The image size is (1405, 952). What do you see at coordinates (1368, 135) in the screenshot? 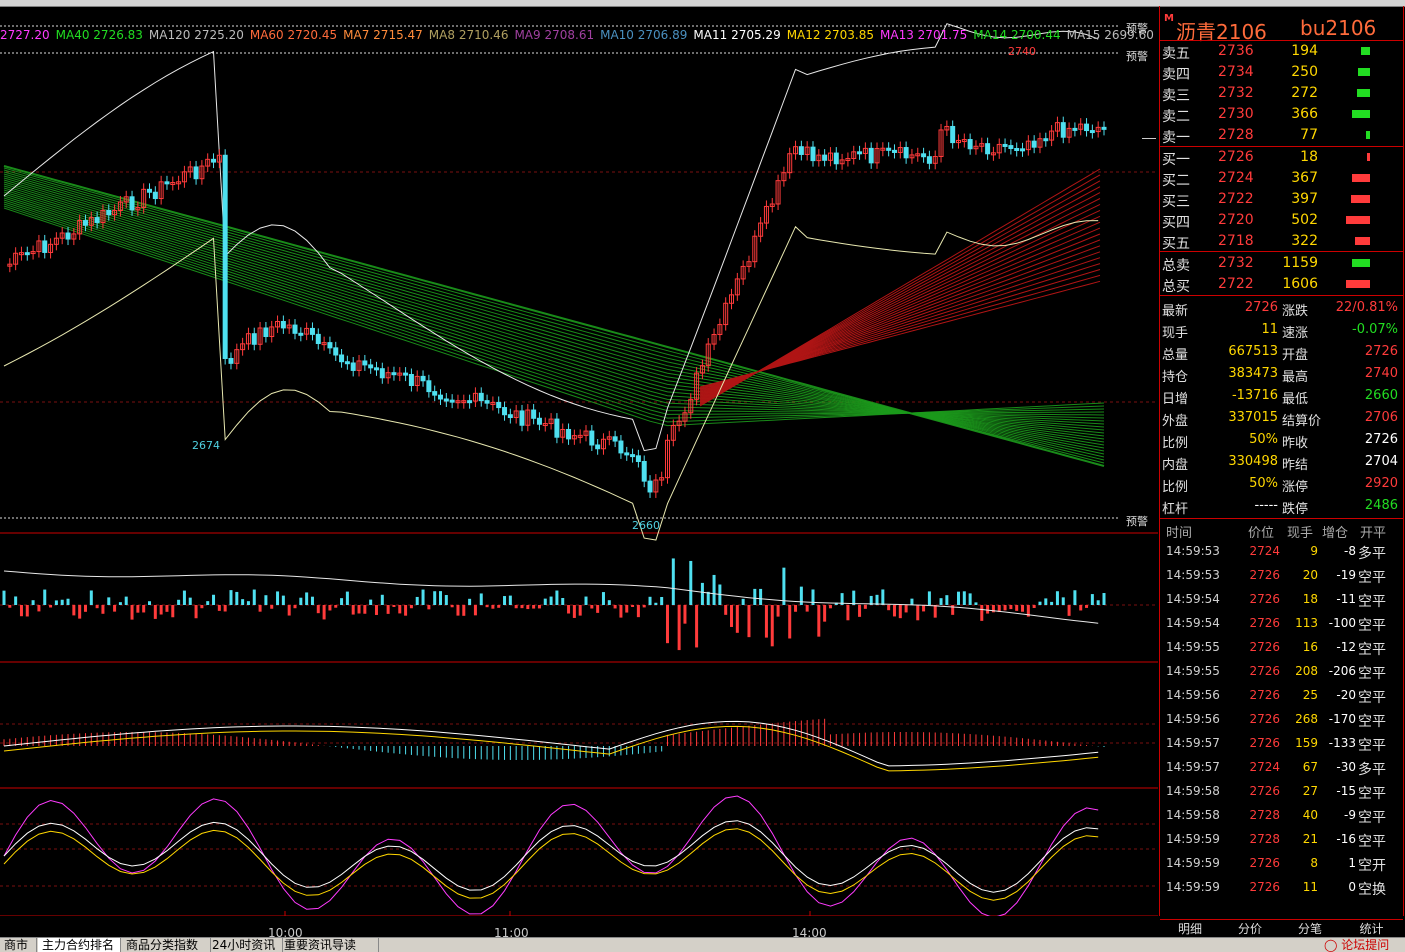
I see `orderbook-volume-bar` at bounding box center [1368, 135].